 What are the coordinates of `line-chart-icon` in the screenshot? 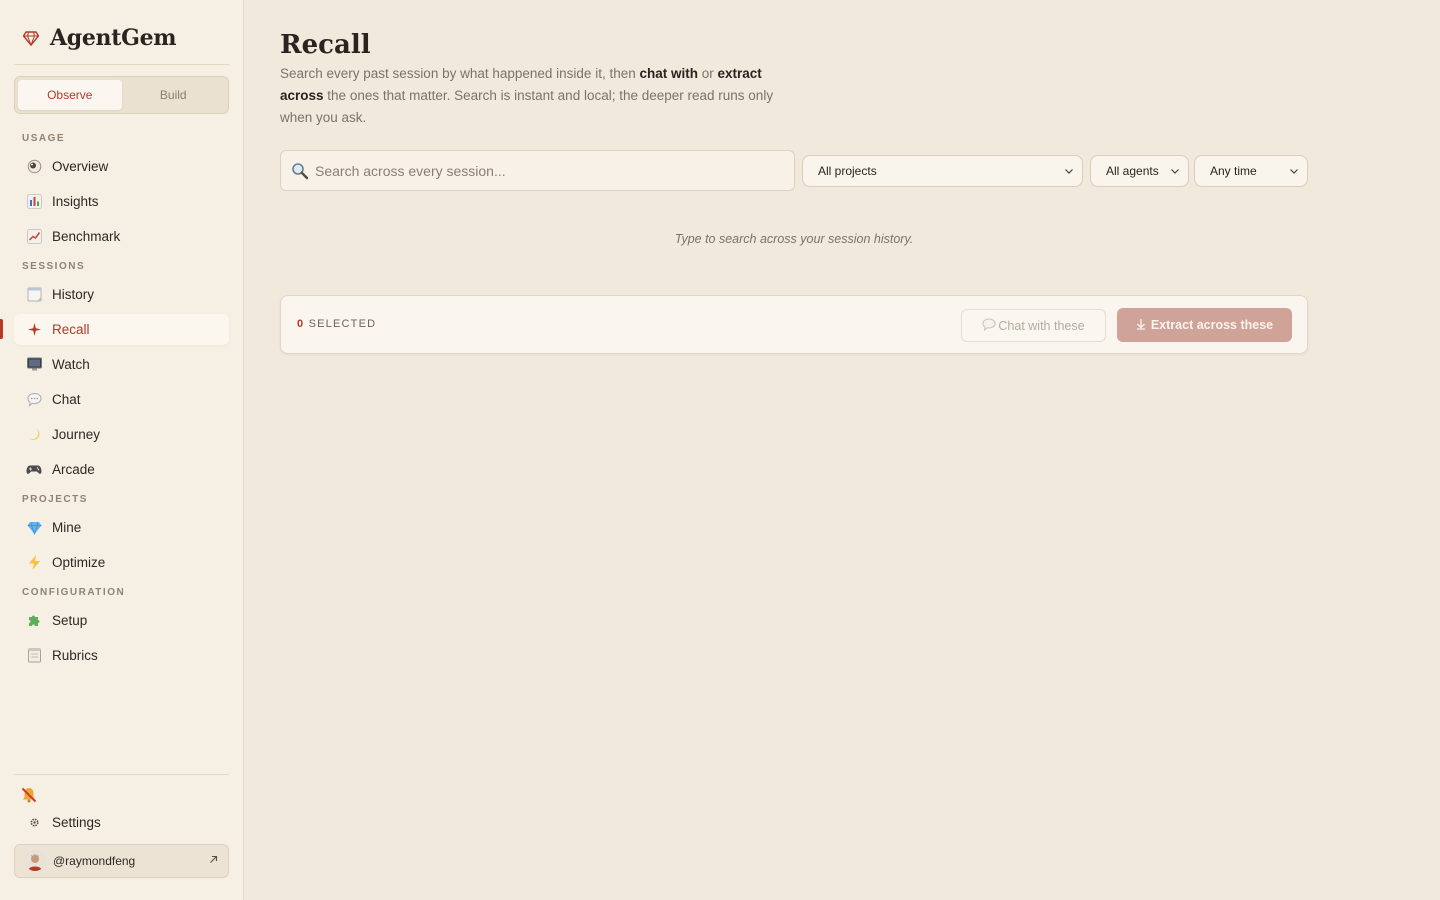 It's located at (34, 237).